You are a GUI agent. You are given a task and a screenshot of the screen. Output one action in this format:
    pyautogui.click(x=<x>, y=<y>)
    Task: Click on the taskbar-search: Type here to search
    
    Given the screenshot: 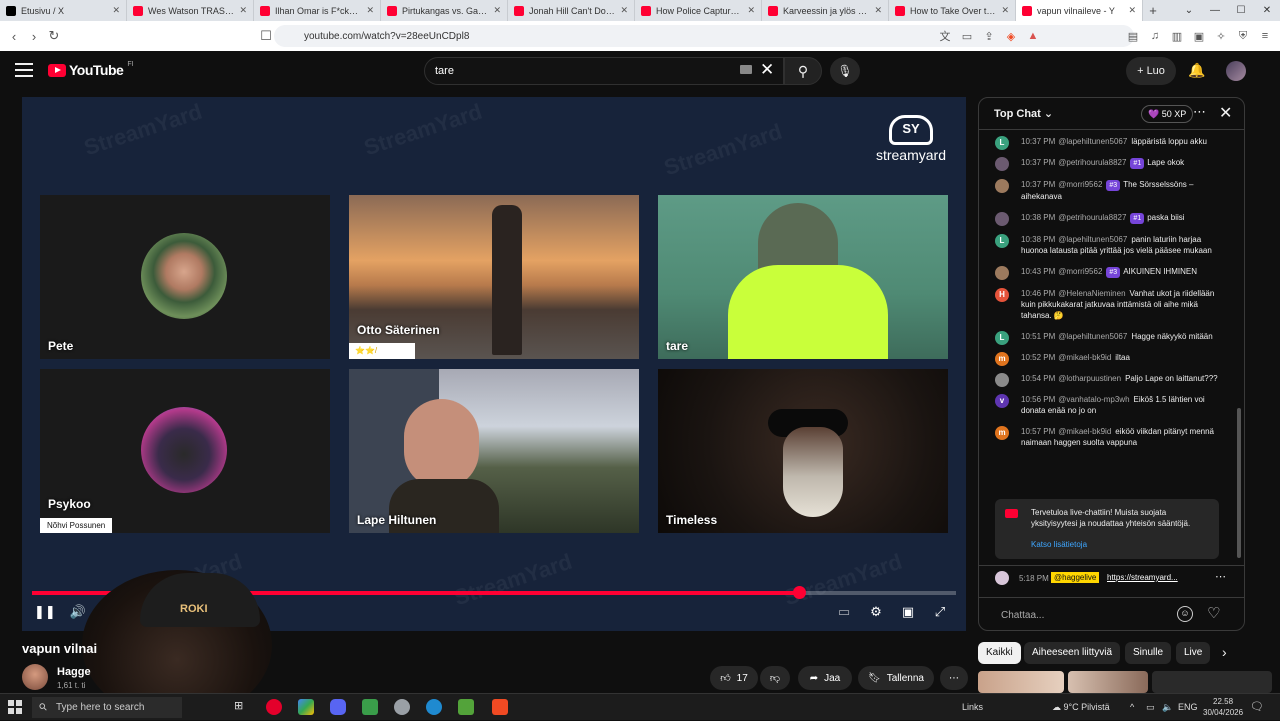 What is the action you would take?
    pyautogui.click(x=107, y=707)
    